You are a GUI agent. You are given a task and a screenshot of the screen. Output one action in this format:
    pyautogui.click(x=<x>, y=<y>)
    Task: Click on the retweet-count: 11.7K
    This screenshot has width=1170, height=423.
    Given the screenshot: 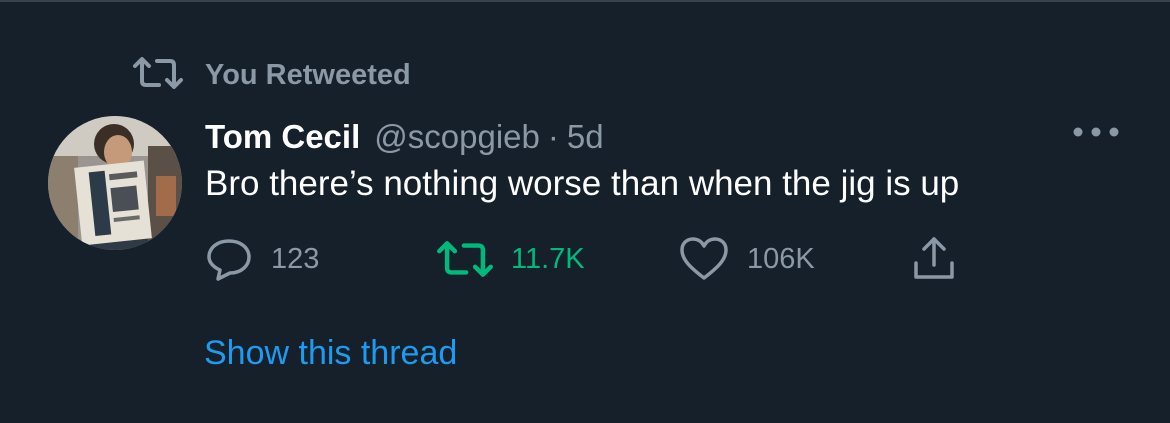 What is the action you would take?
    pyautogui.click(x=548, y=258)
    